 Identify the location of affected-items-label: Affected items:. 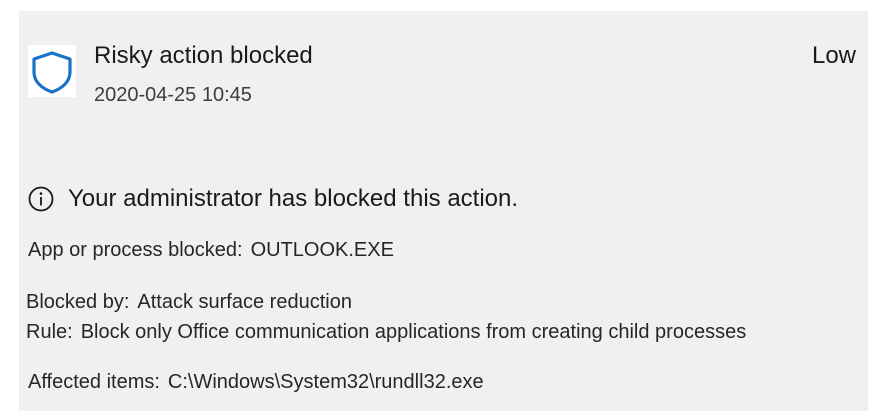
(94, 382).